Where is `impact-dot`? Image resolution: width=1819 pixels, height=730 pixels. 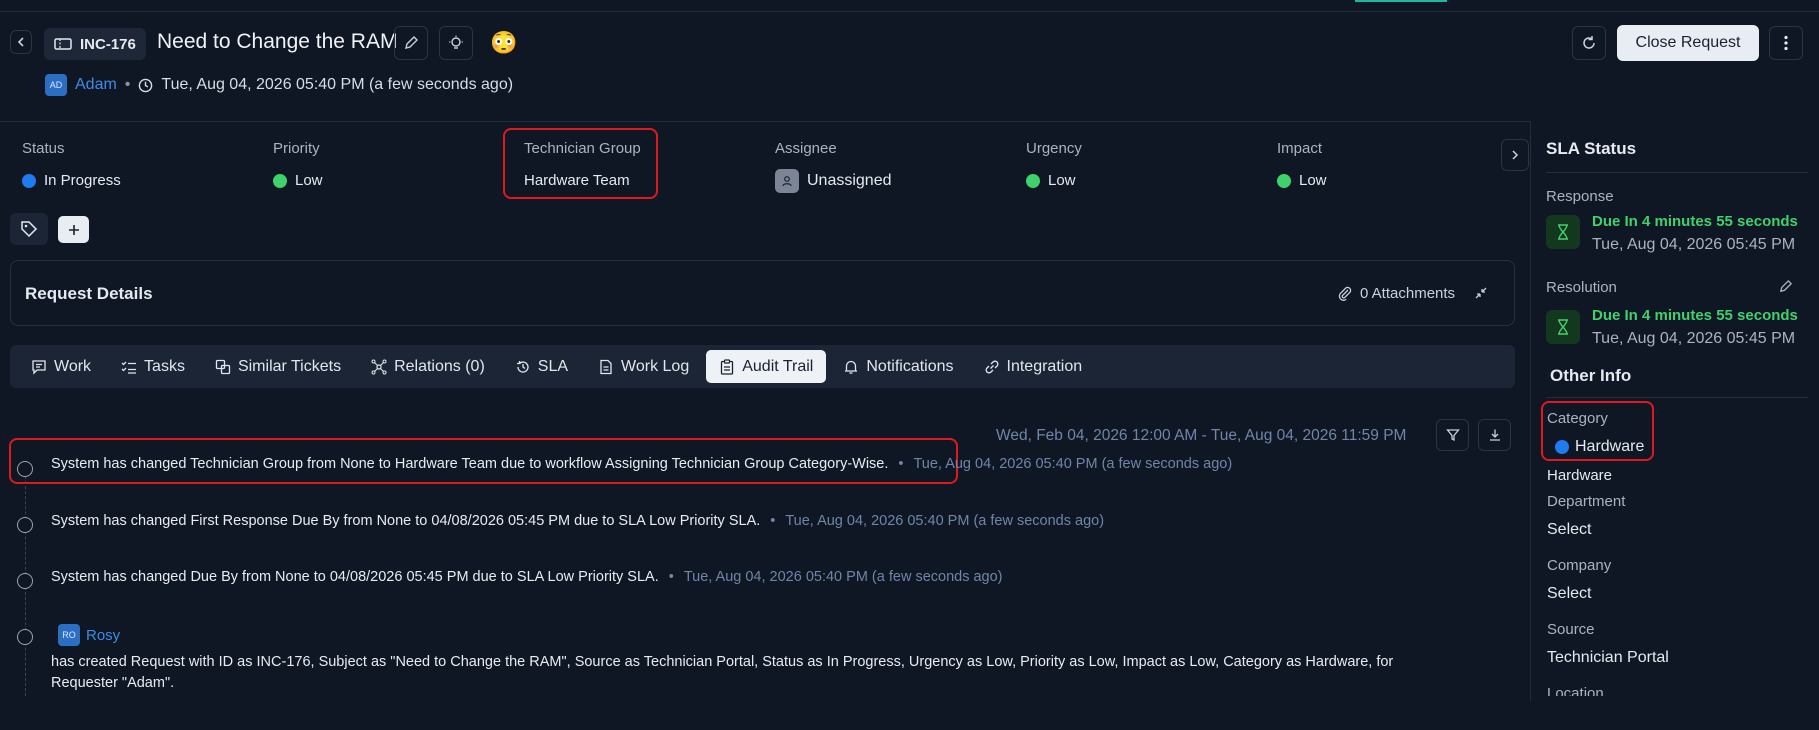 impact-dot is located at coordinates (1284, 180).